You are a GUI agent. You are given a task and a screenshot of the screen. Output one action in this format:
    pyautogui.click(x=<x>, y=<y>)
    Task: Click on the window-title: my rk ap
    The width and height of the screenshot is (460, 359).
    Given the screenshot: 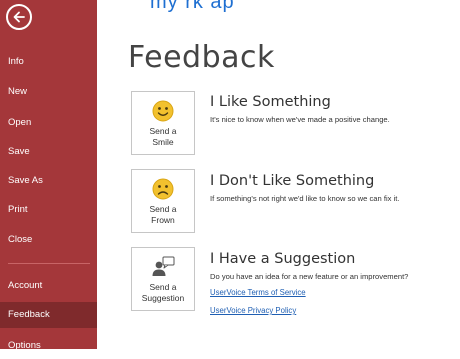 What is the action you would take?
    pyautogui.click(x=192, y=6)
    